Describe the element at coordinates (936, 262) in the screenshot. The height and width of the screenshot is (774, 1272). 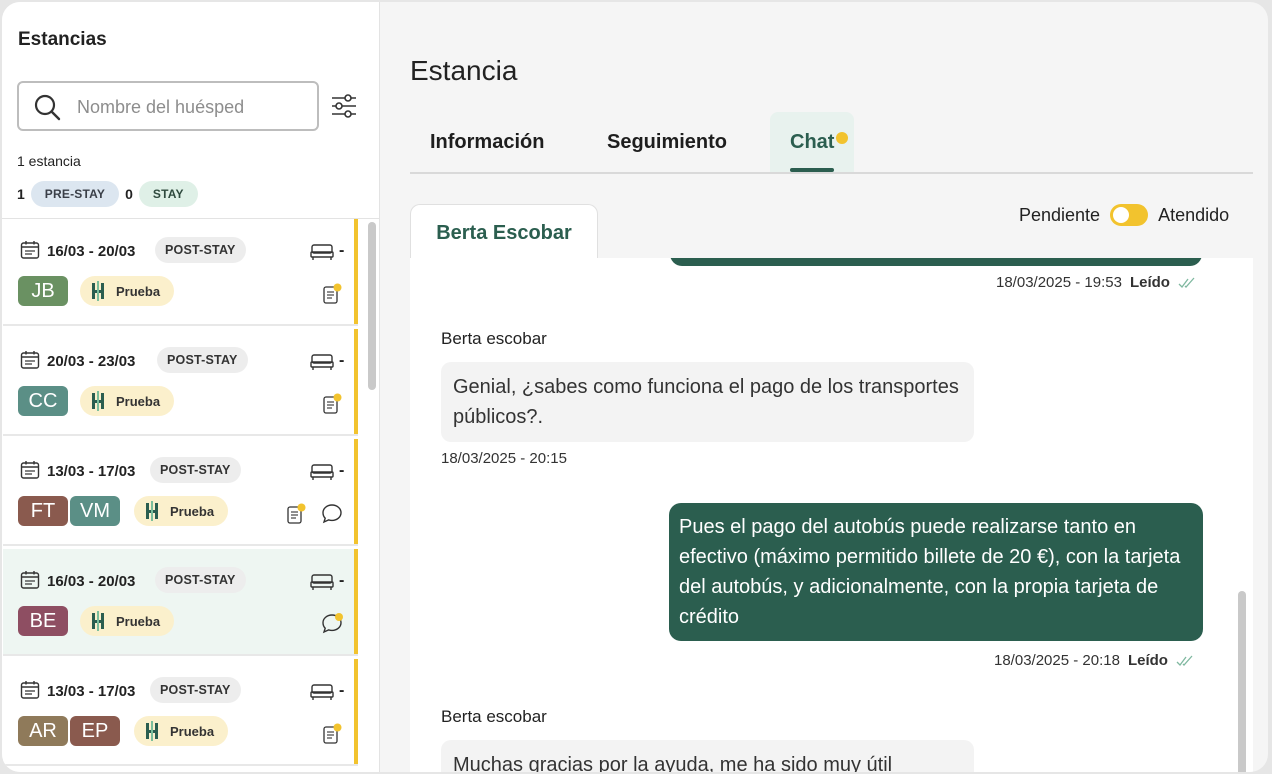
I see `outgoing-message-bubble` at that location.